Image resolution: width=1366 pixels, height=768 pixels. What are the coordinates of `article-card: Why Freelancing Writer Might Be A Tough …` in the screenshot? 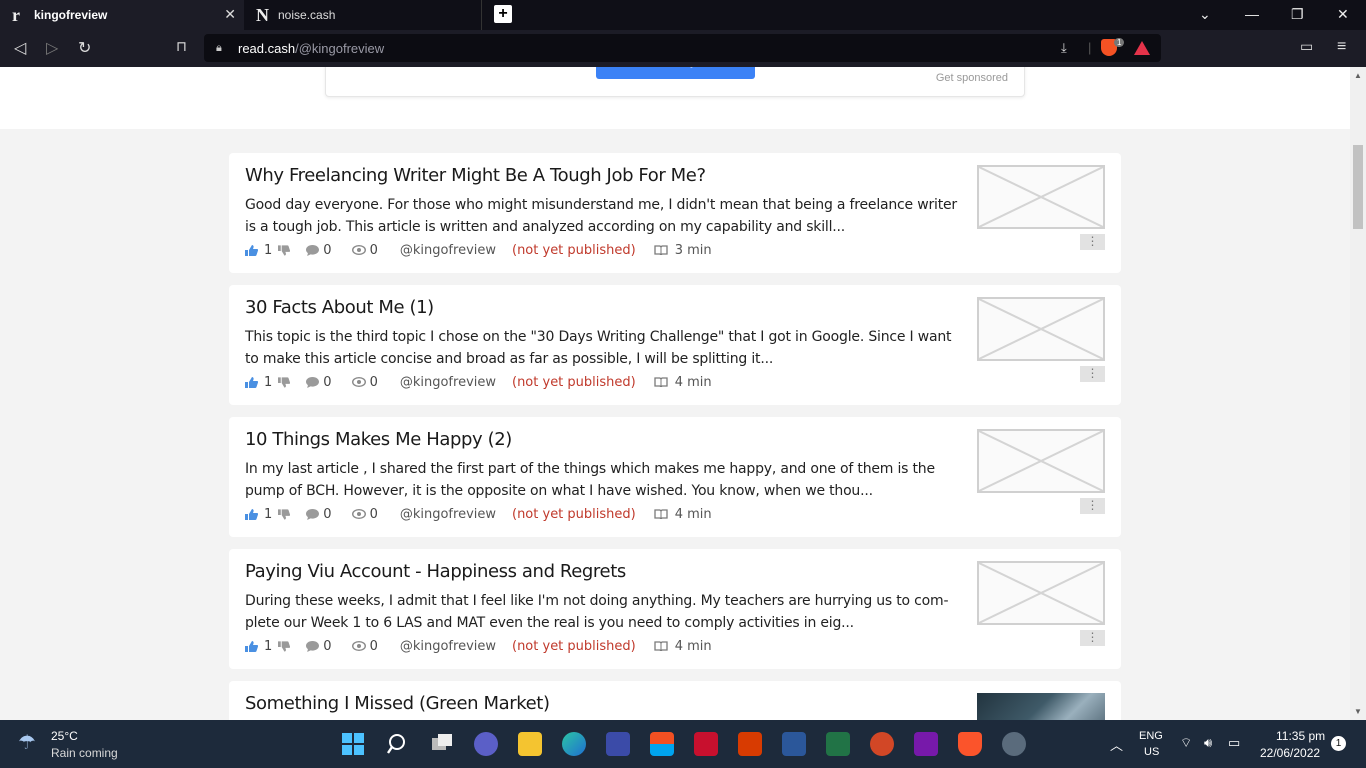 It's located at (675, 213).